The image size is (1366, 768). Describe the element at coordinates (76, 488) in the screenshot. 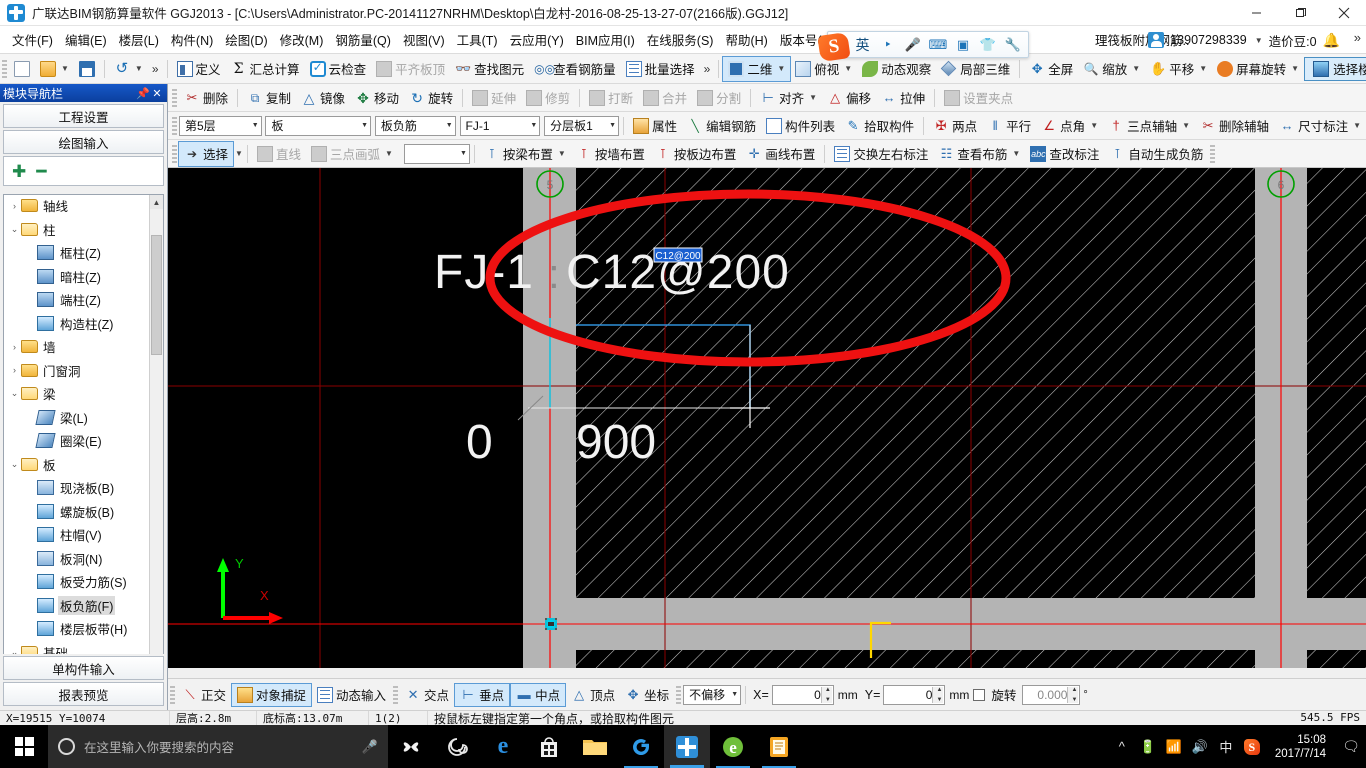

I see `tree-item: 现浇板(B)` at that location.